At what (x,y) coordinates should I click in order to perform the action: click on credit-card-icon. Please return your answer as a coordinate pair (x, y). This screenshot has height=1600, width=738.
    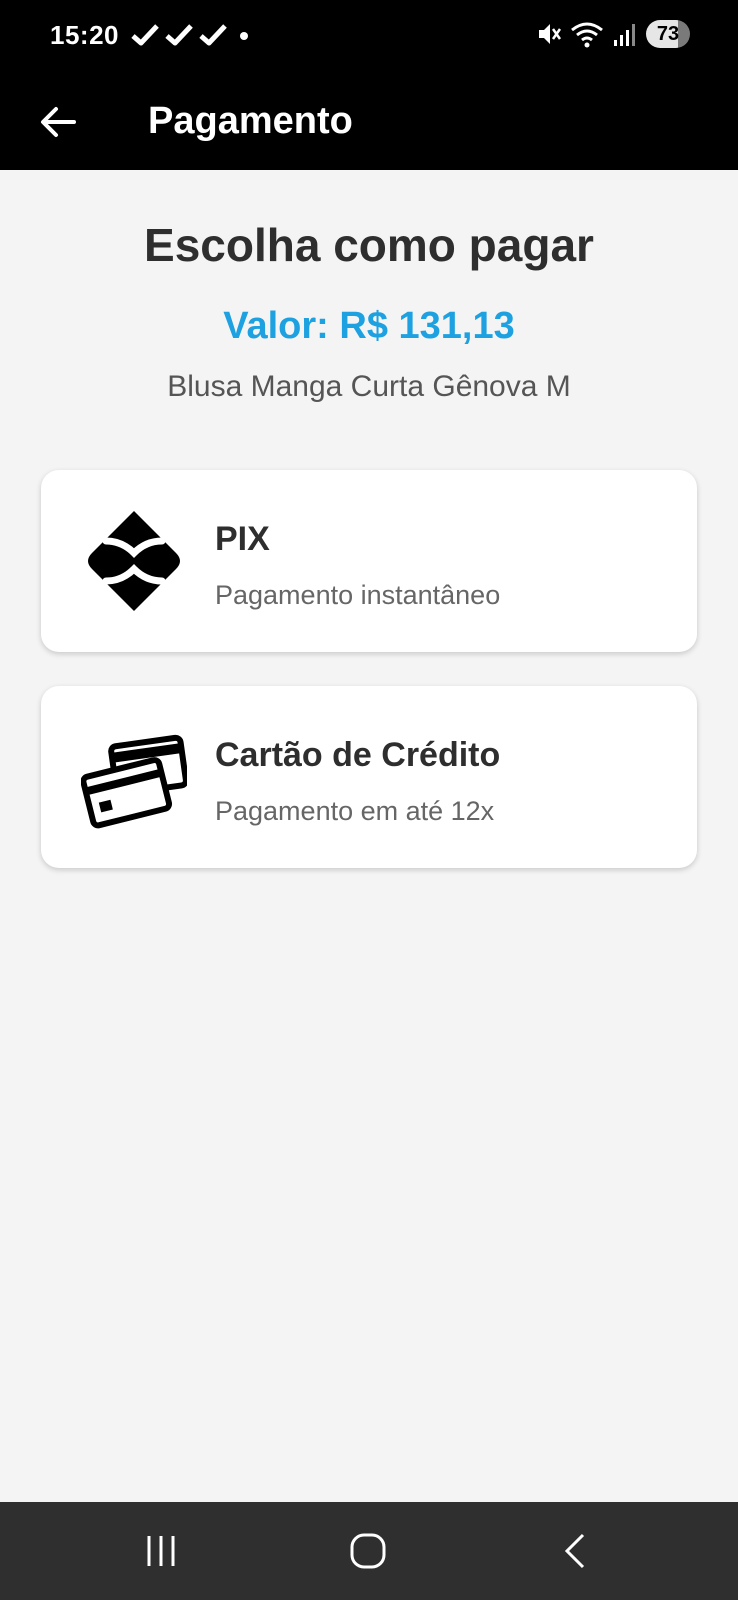
    Looking at the image, I should click on (134, 777).